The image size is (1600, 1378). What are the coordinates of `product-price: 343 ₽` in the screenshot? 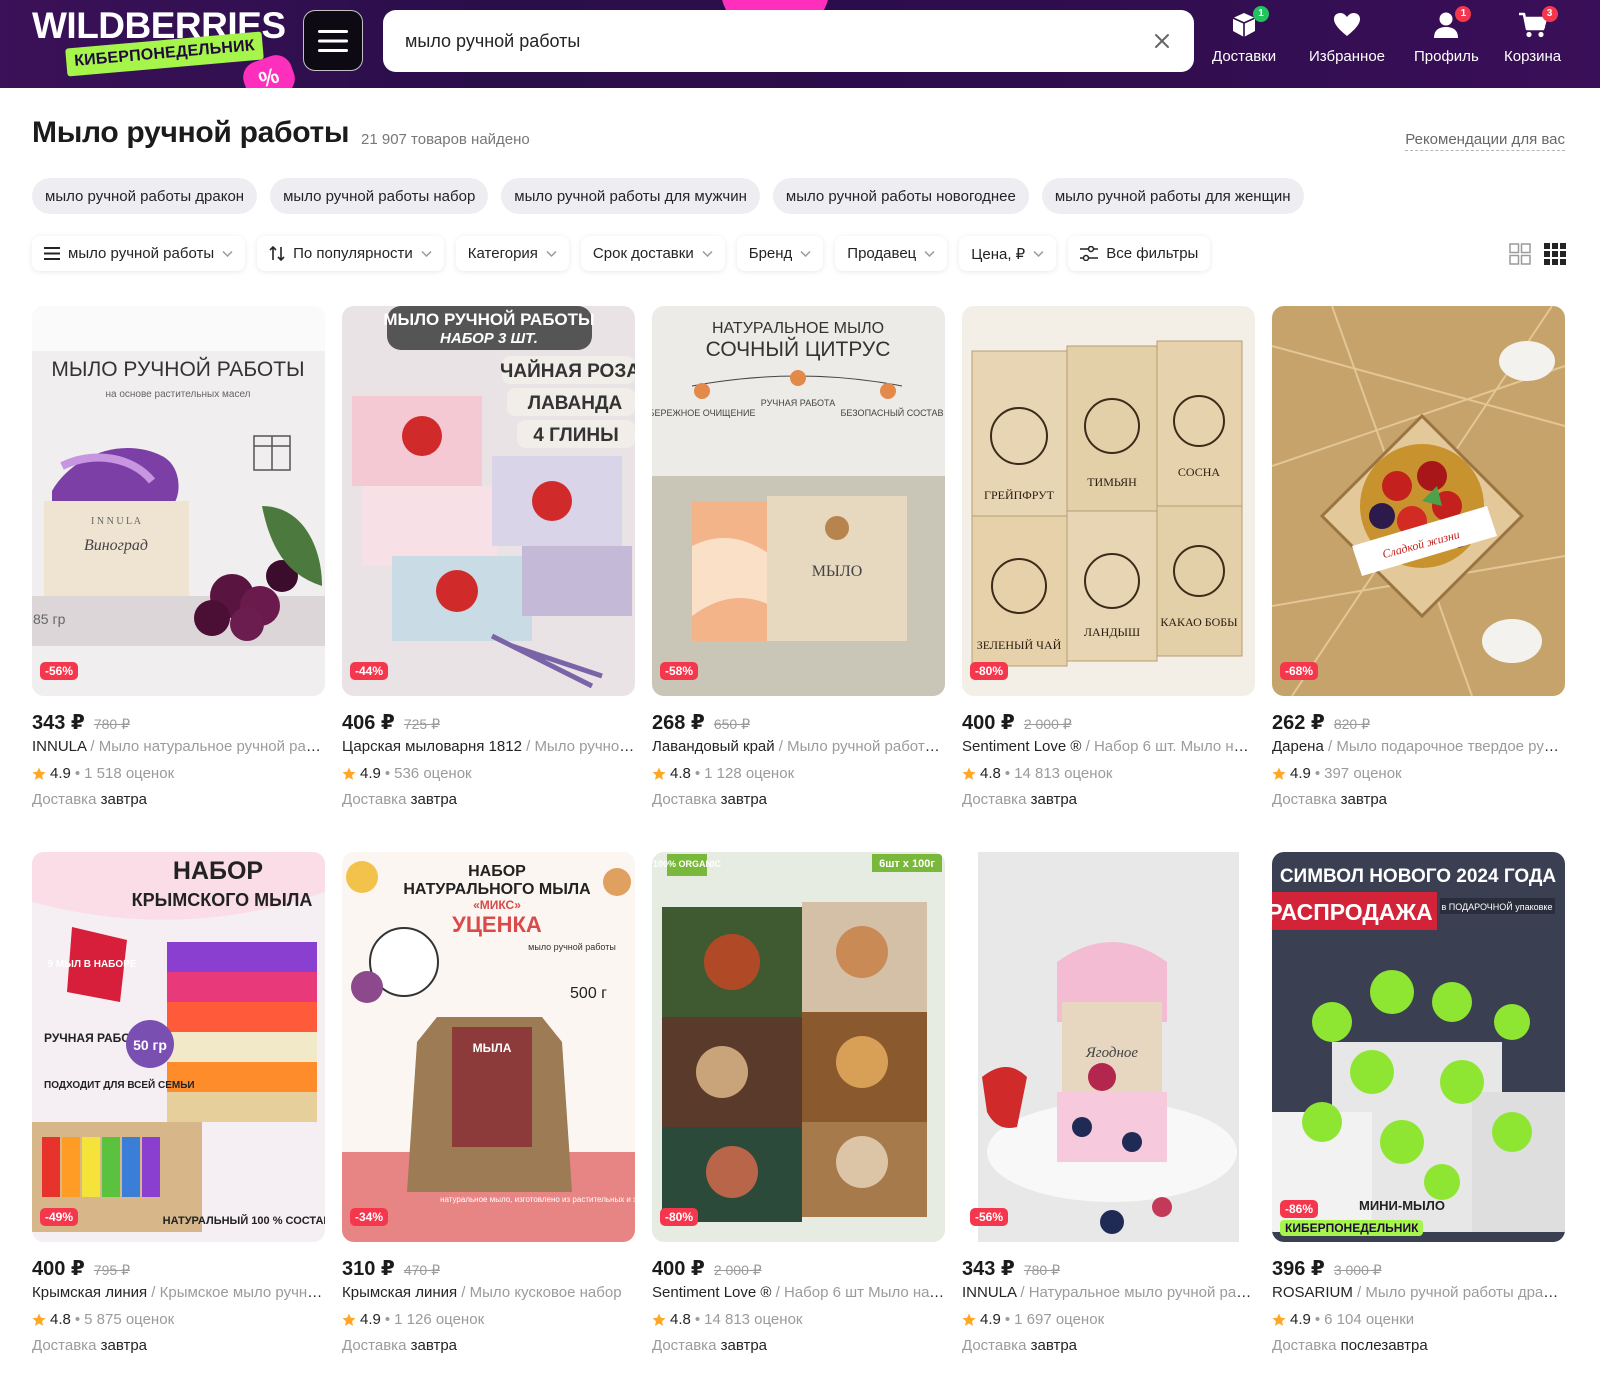 It's located at (988, 1269).